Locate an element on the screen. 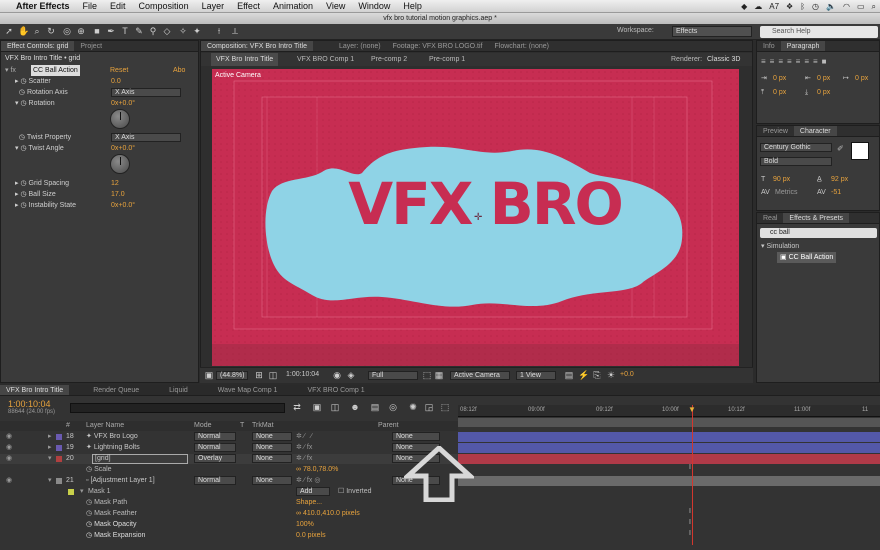 The width and height of the screenshot is (880, 550). draft-3d-icon: ◫ is located at coordinates (335, 407).